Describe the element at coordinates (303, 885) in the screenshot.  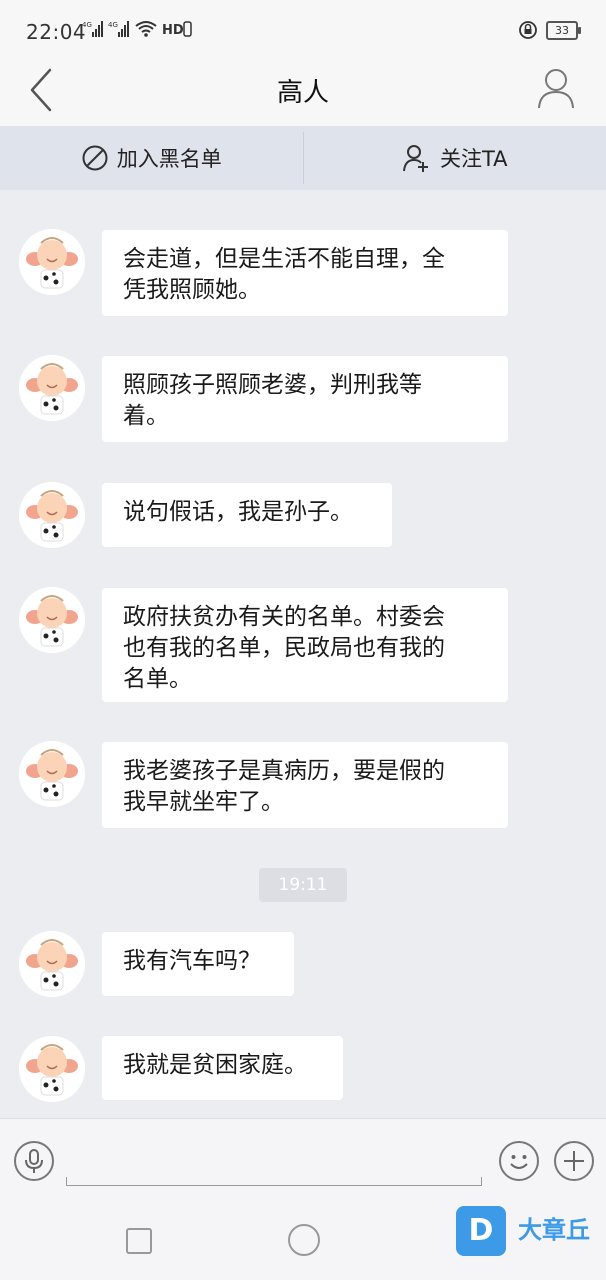
I see `time-separator: 19:11` at that location.